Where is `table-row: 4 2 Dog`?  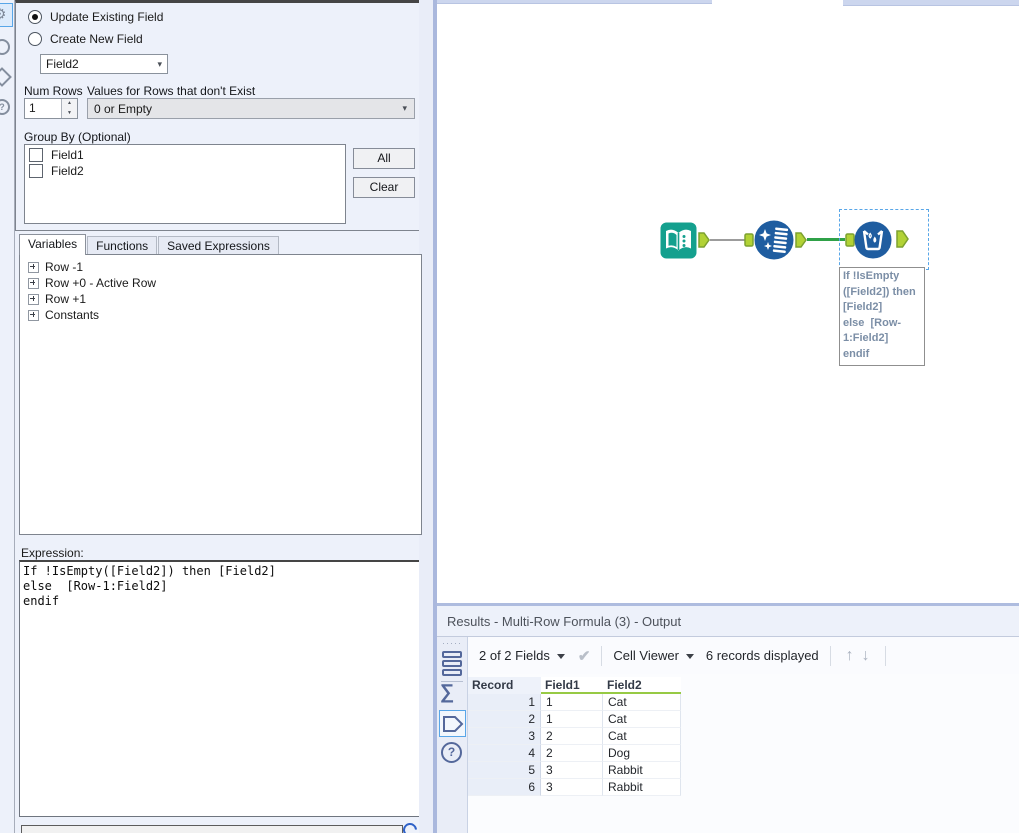 table-row: 4 2 Dog is located at coordinates (574, 753).